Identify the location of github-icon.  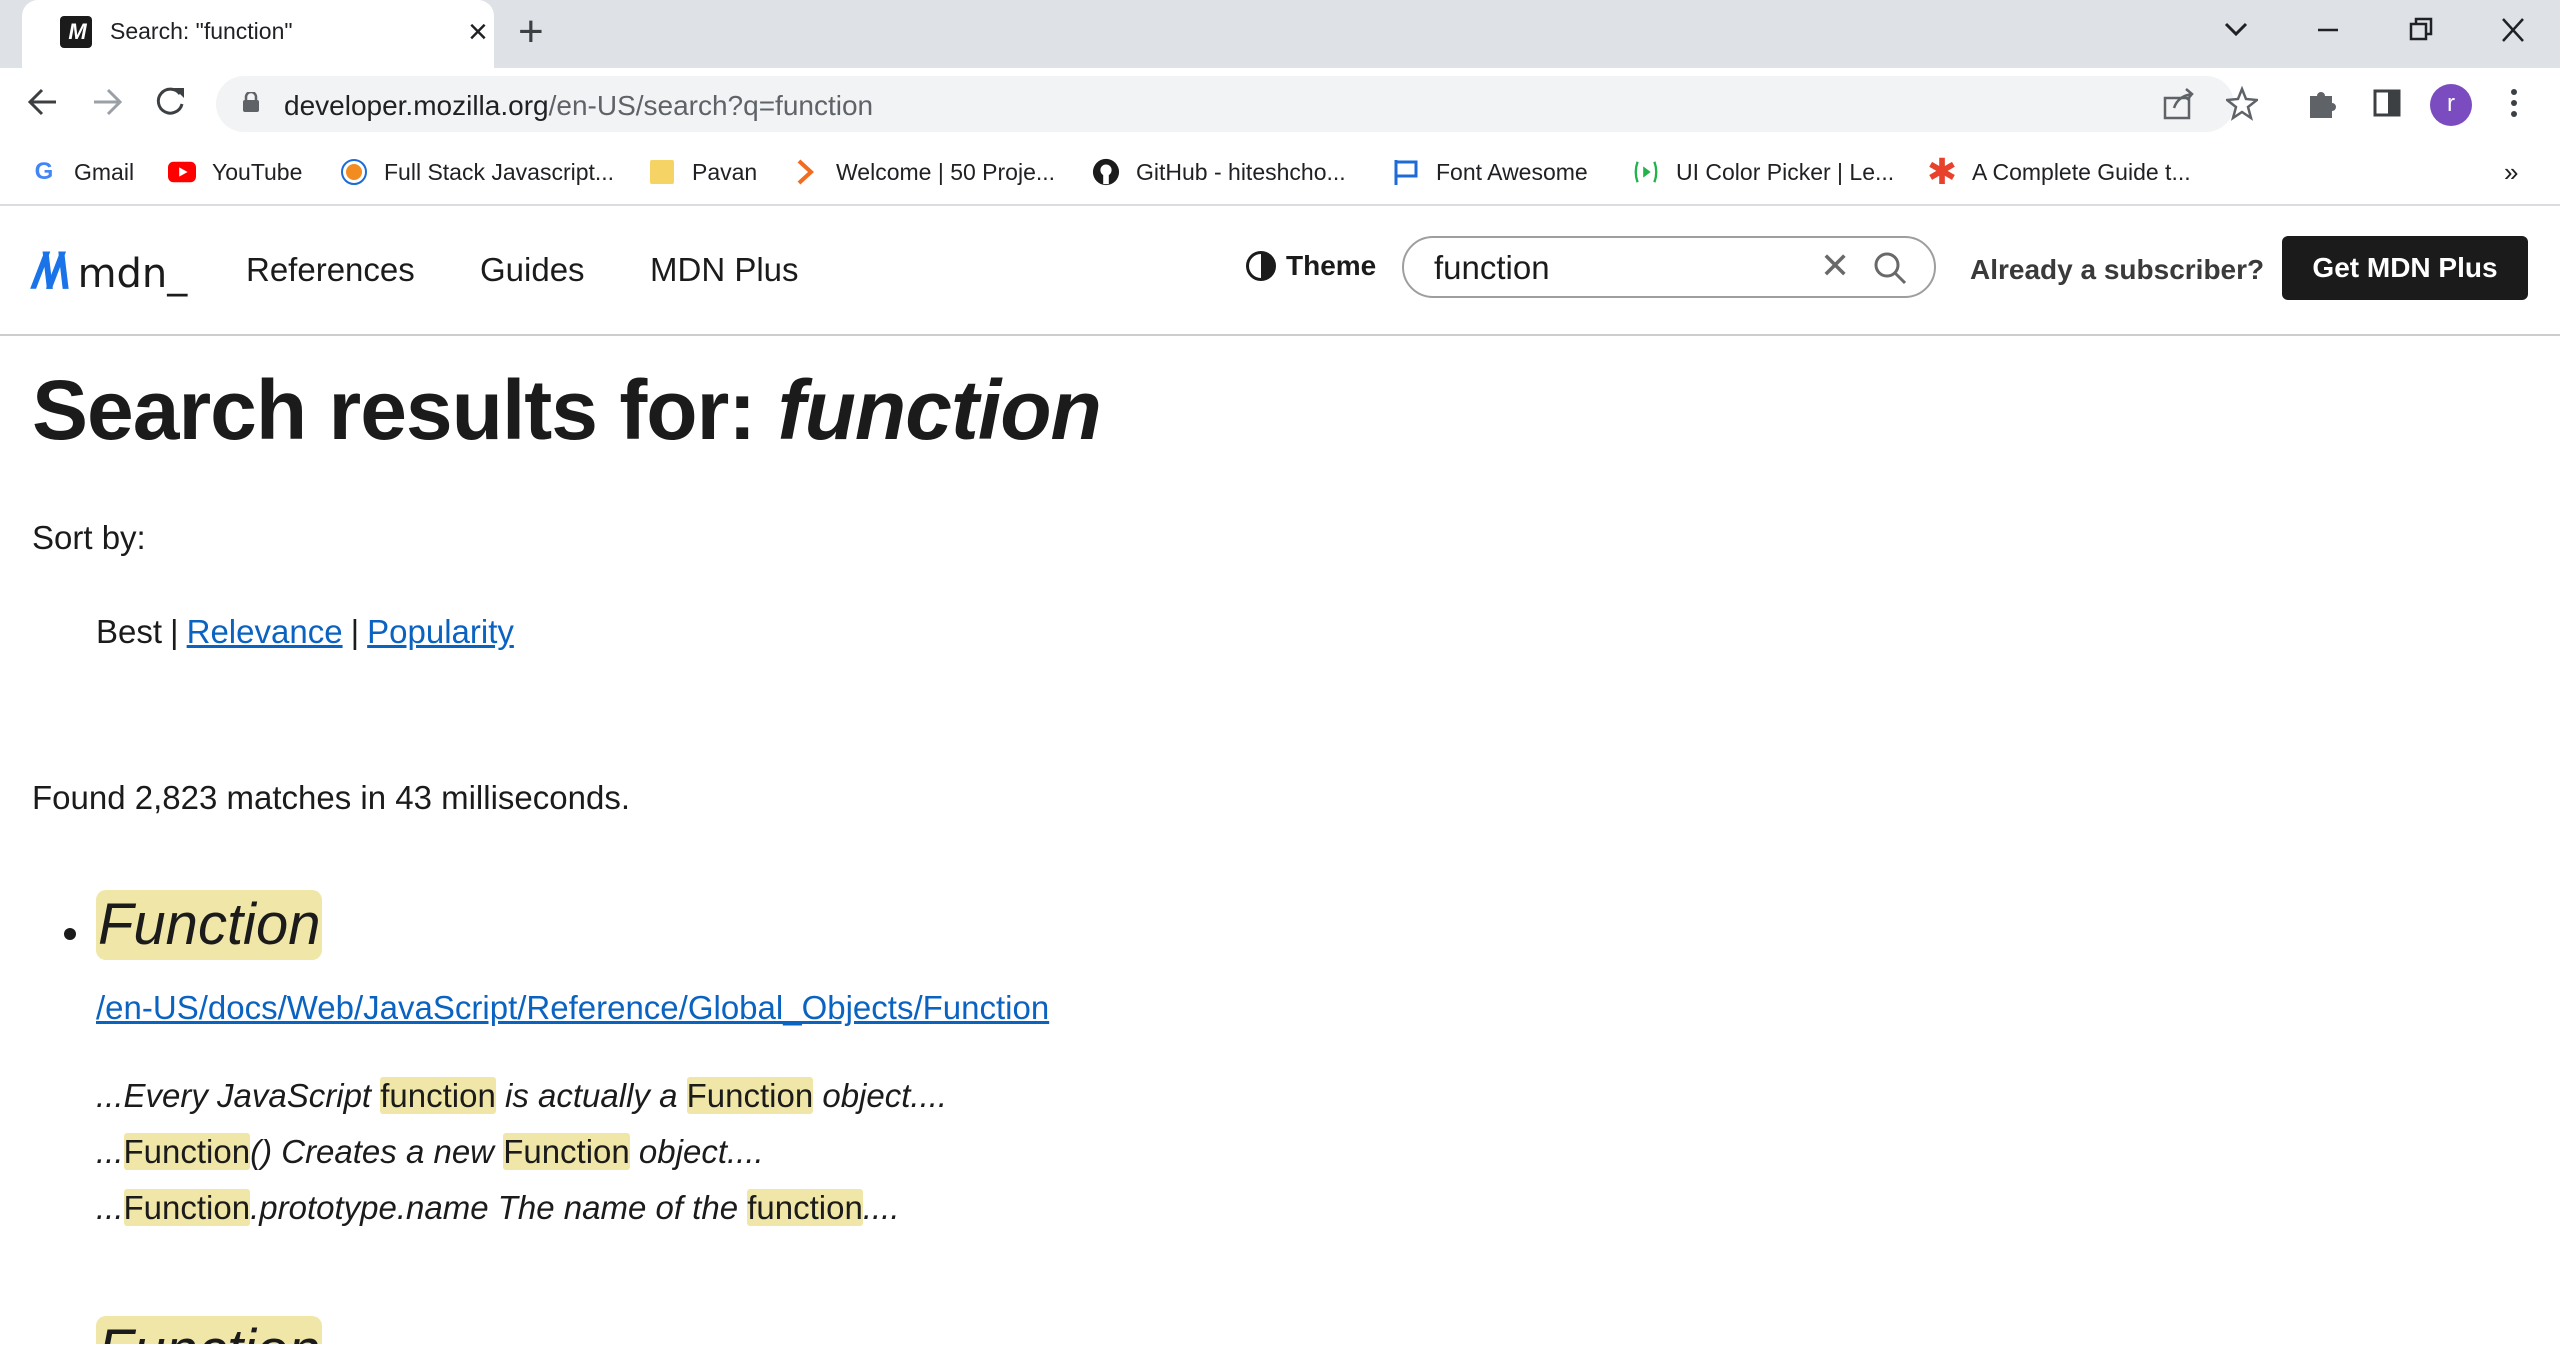
(1106, 172).